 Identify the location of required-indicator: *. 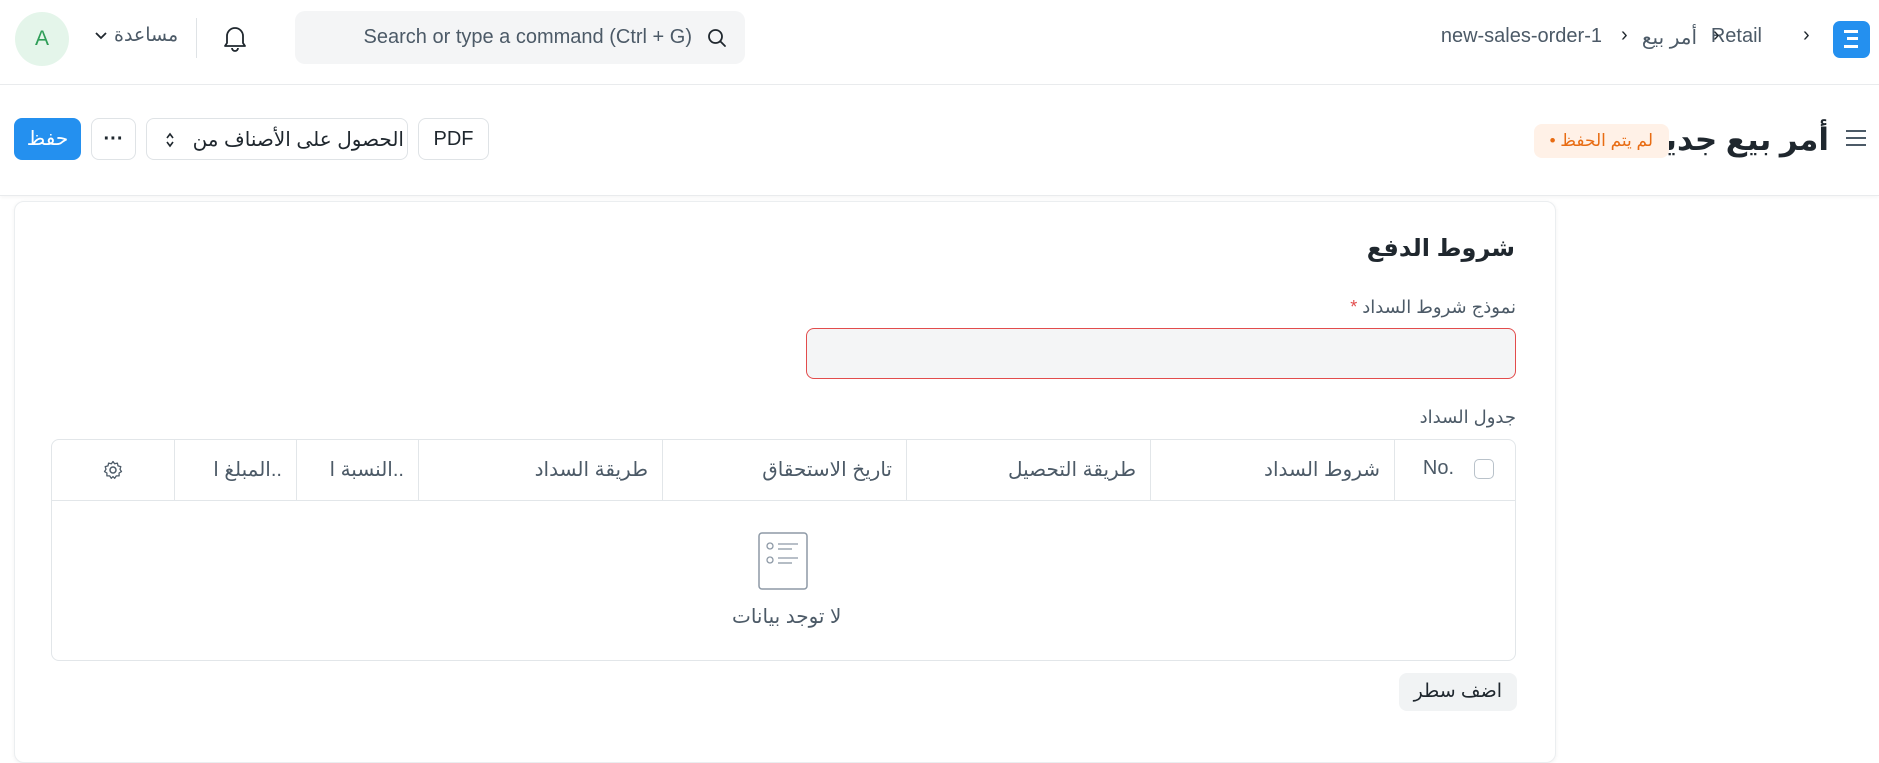
(1354, 307).